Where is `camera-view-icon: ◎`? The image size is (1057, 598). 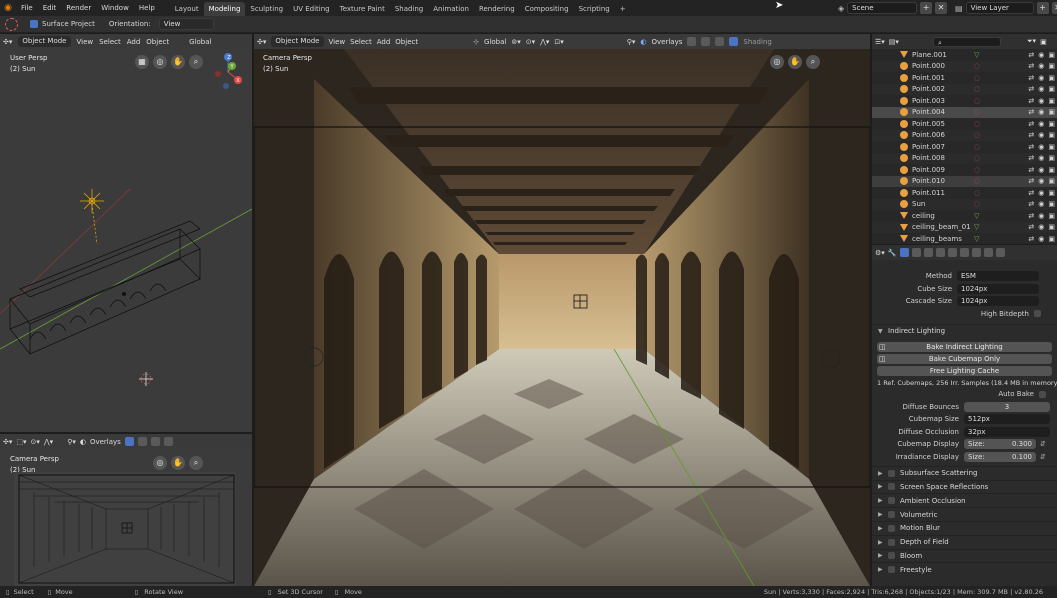 camera-view-icon: ◎ is located at coordinates (160, 62).